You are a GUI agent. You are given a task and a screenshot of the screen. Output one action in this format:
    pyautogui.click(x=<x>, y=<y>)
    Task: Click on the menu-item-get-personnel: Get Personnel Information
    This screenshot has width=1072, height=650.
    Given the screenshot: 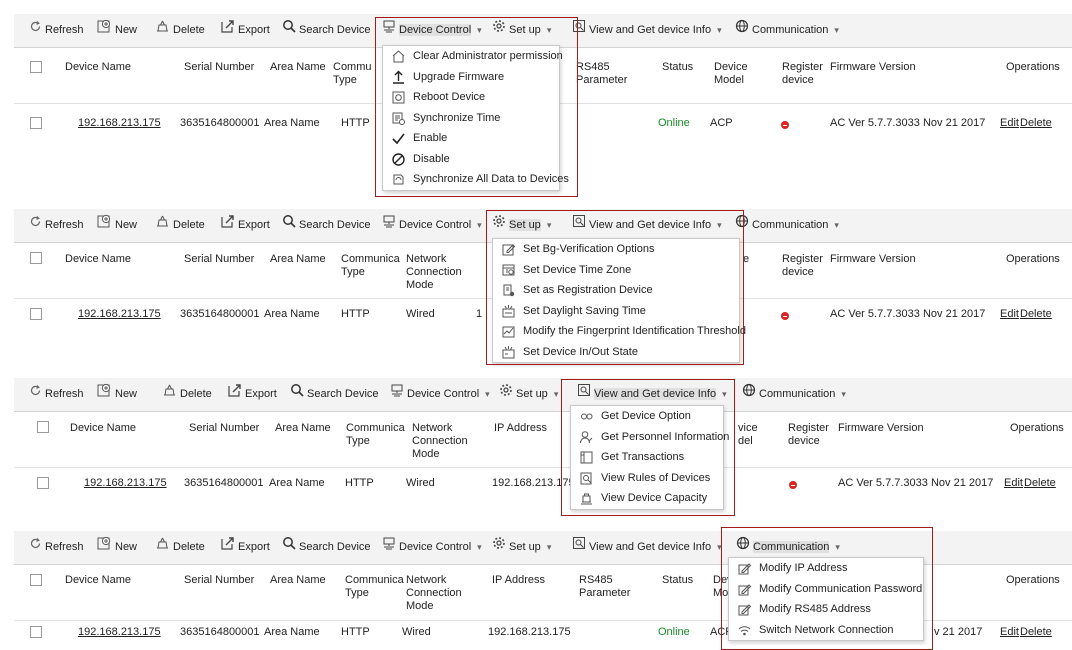 What is the action you would take?
    pyautogui.click(x=650, y=437)
    